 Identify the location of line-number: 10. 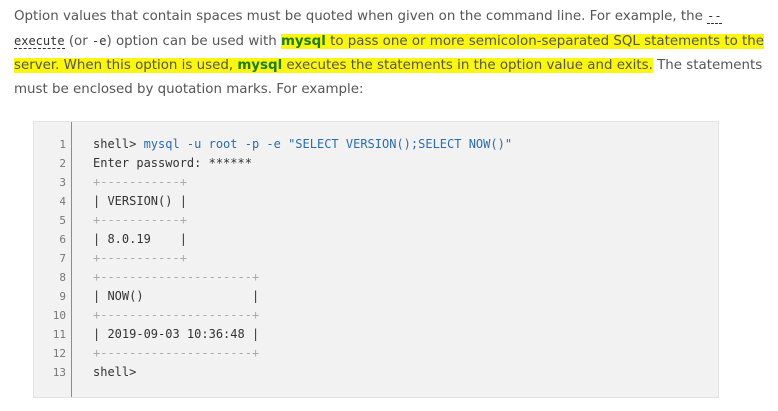
(59, 315).